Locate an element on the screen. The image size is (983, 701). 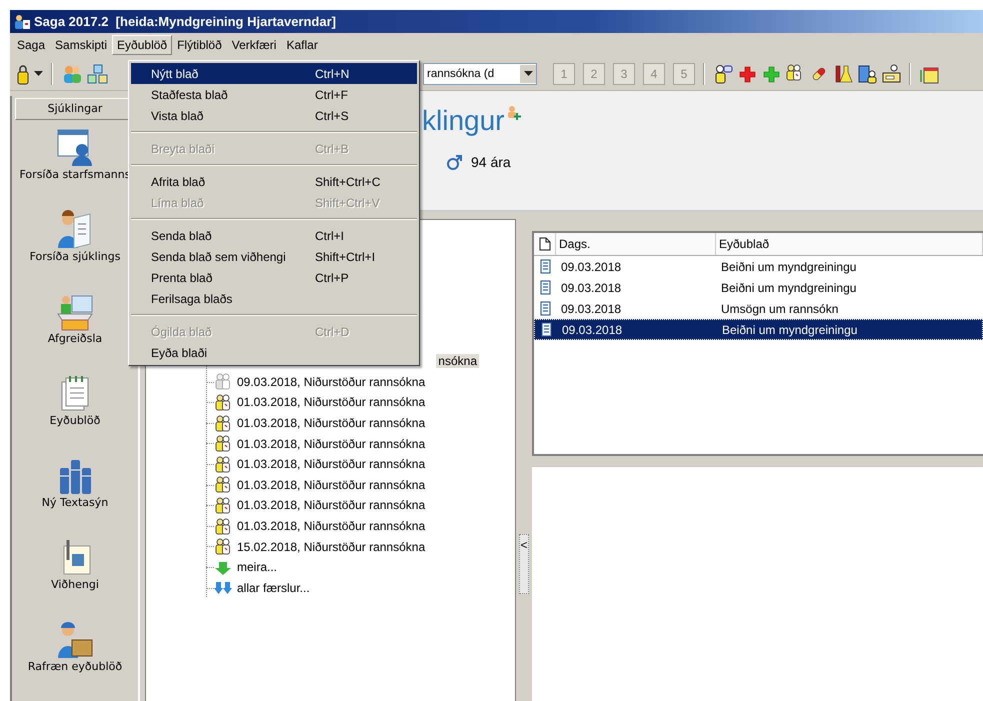
menu-item: Afrita blað Shift+Ctrl+C is located at coordinates (274, 181).